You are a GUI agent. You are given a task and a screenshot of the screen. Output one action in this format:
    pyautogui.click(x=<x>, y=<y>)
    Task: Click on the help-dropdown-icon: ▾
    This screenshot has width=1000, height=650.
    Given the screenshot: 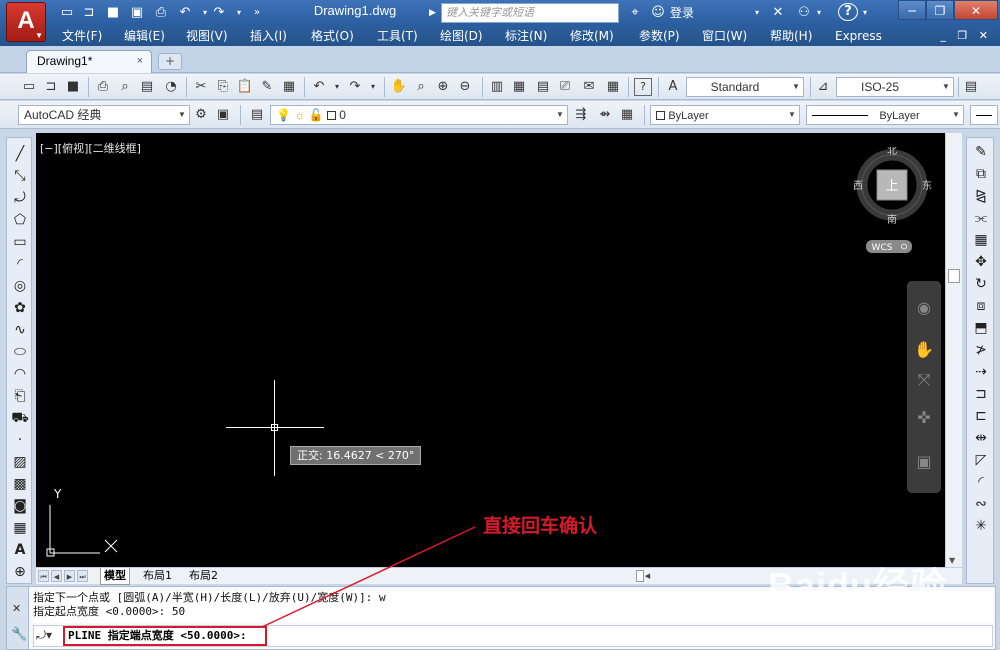 What is the action you would take?
    pyautogui.click(x=865, y=13)
    